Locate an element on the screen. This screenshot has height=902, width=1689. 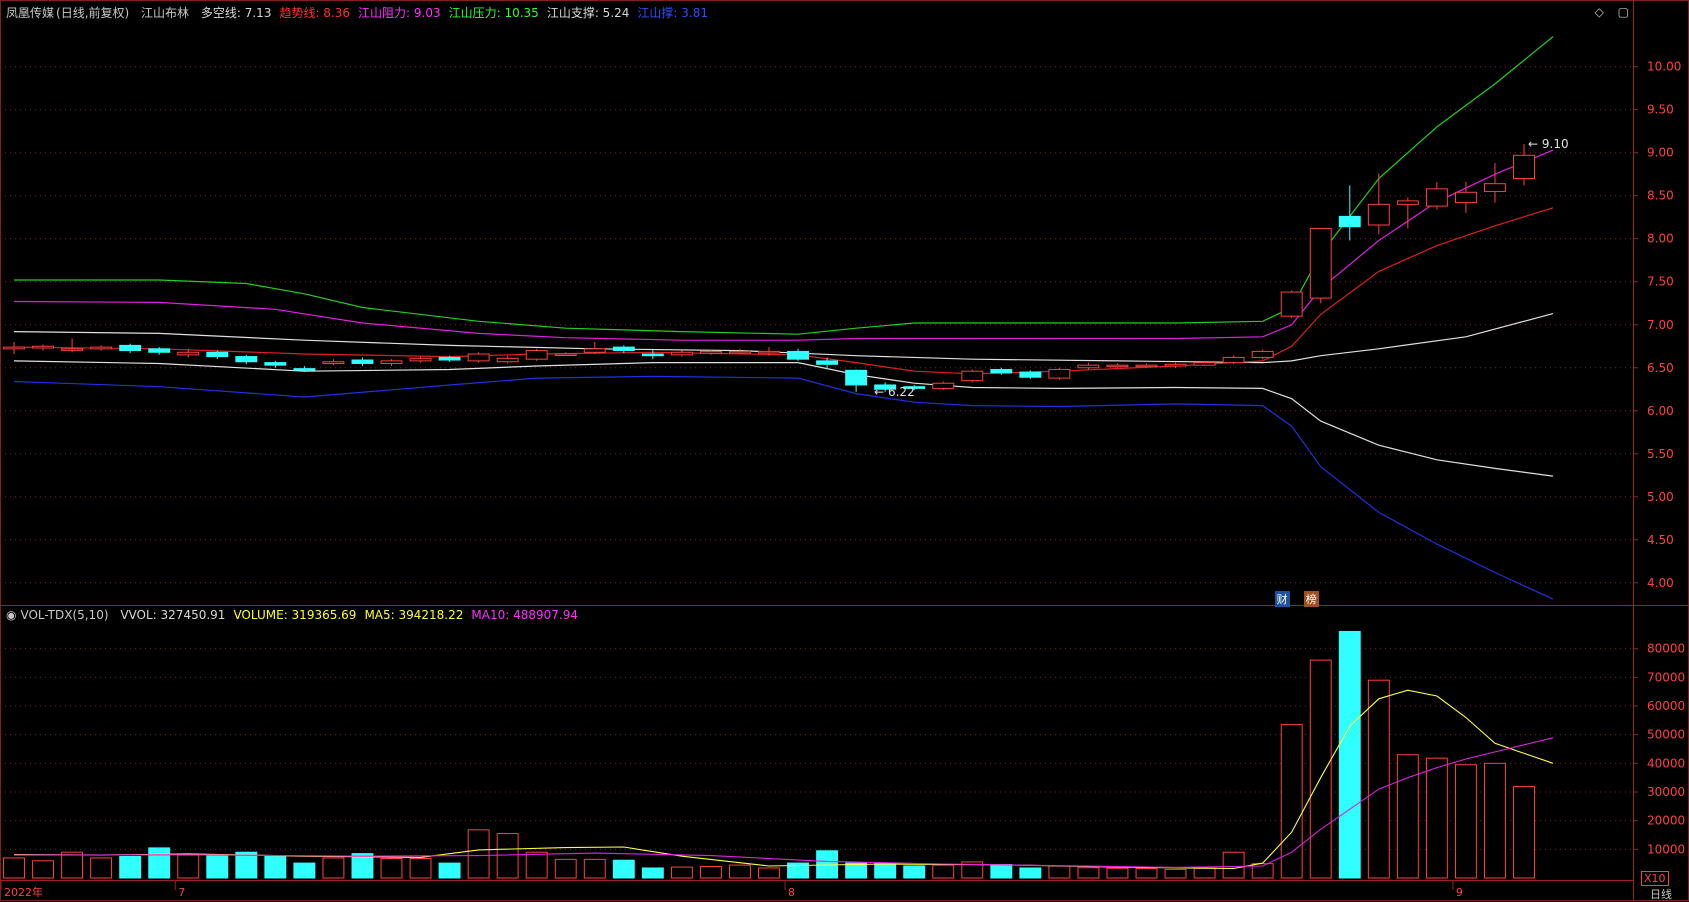
stock-name: 凤凰传媒 is located at coordinates (30, 13).